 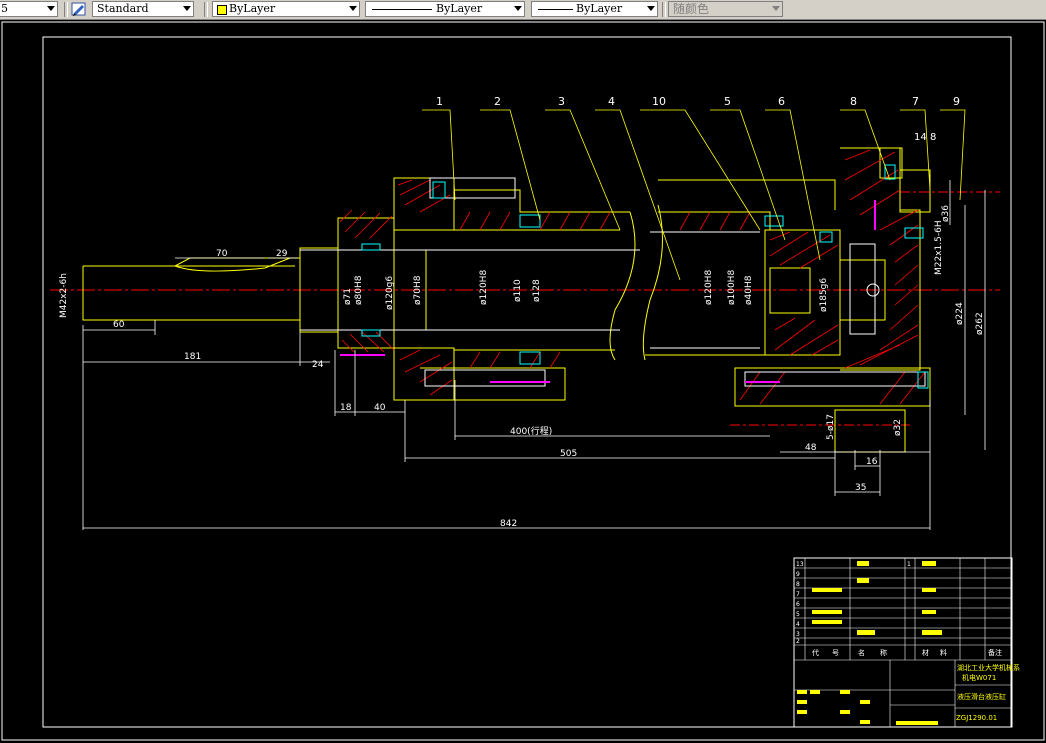 I want to click on parts-list-header: 代 号 名 称 材 料 备注, so click(x=907, y=652).